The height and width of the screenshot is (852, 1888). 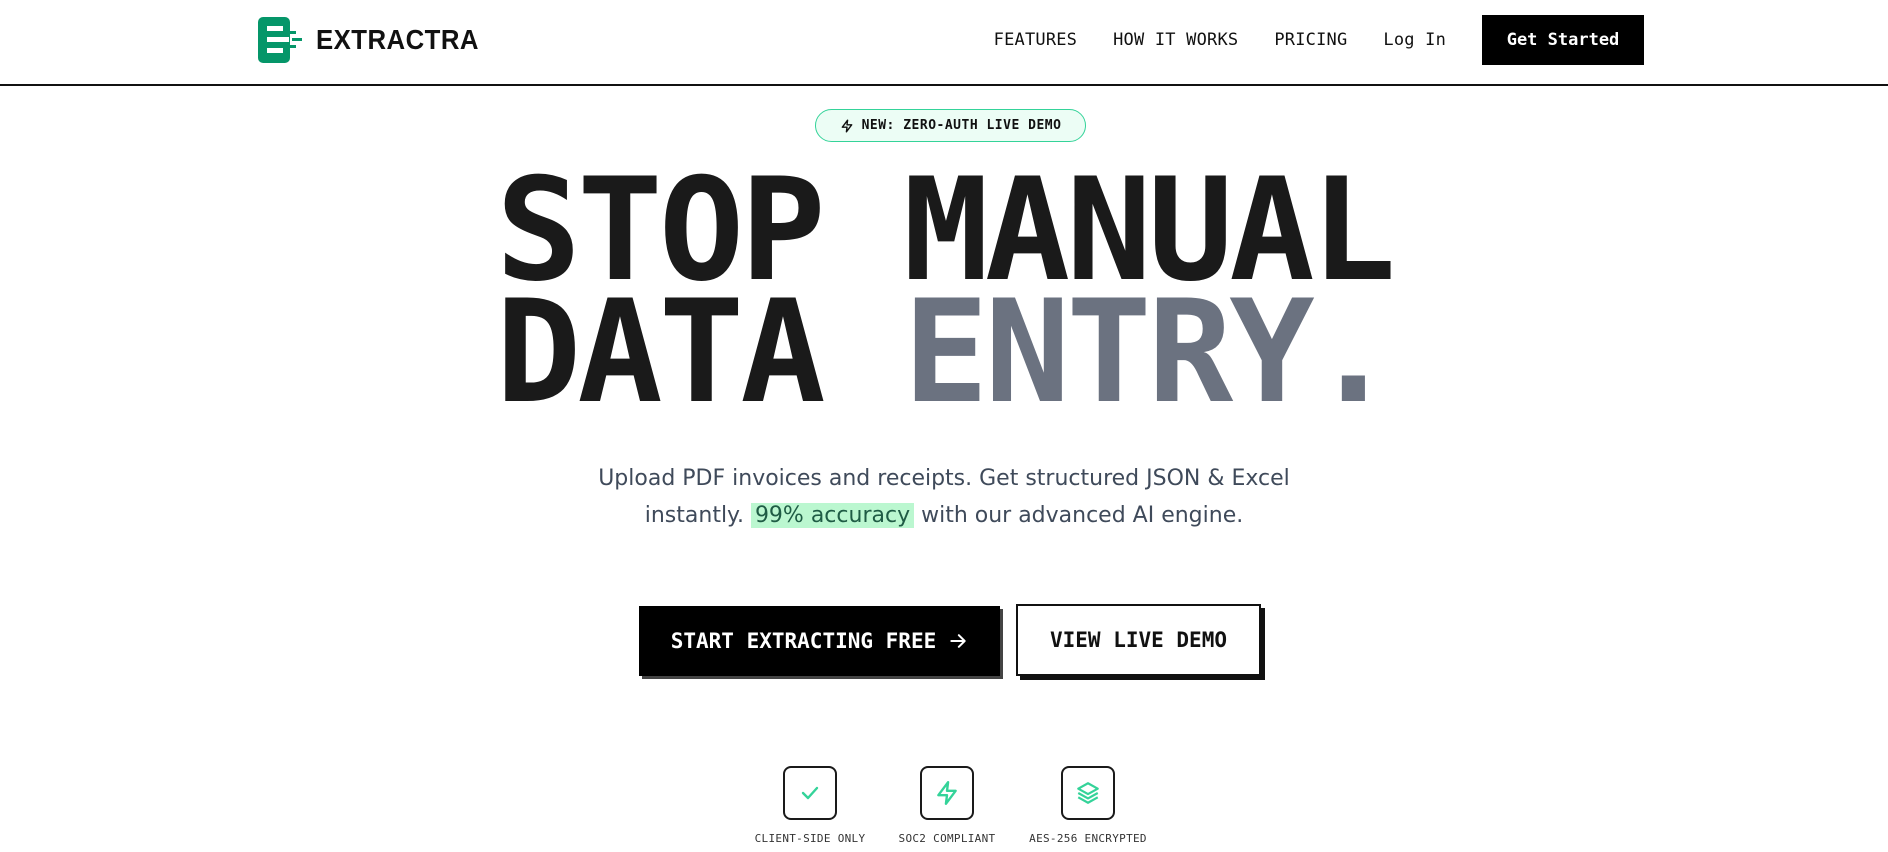 What do you see at coordinates (1175, 40) in the screenshot?
I see `nav-link-how-it-works: HOW IT WORKS` at bounding box center [1175, 40].